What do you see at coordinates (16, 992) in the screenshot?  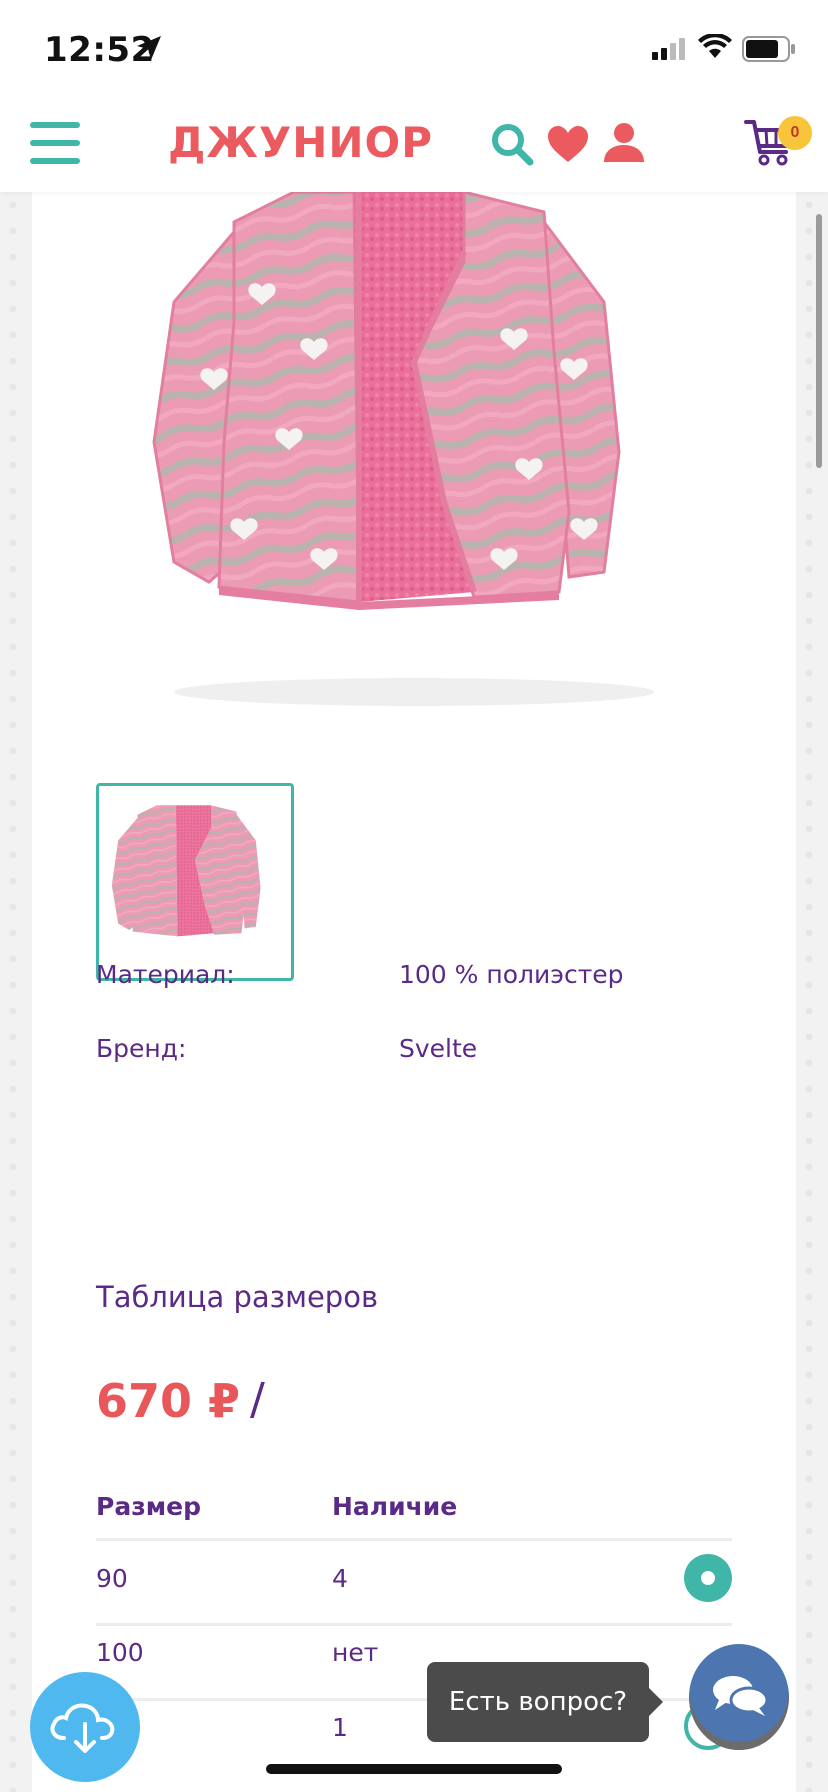 I see `page-background-left` at bounding box center [16, 992].